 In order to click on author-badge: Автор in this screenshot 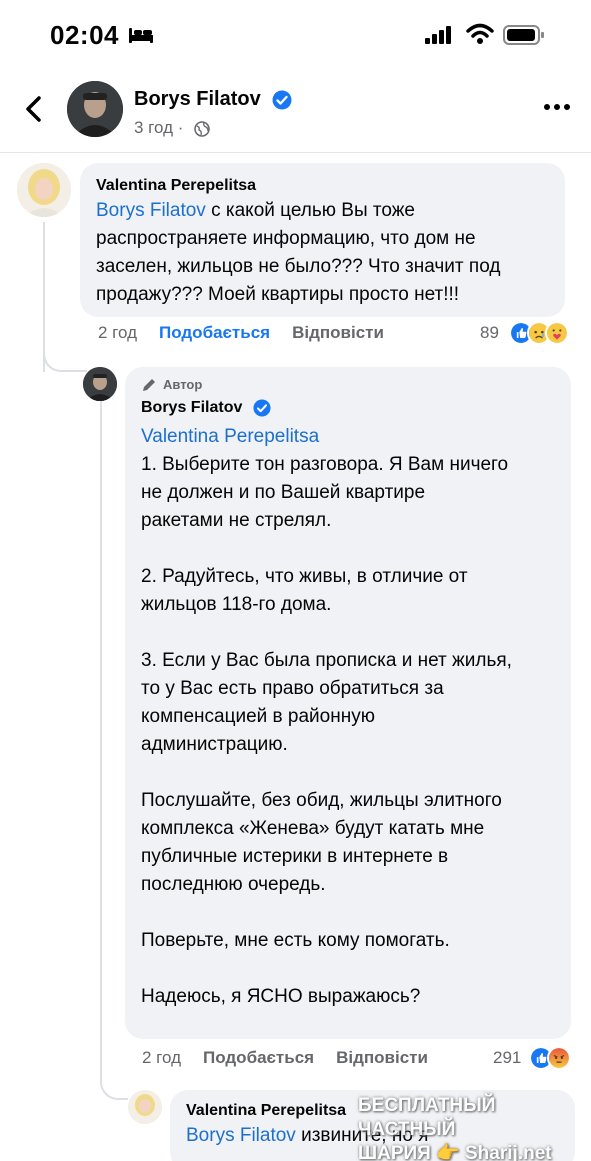, I will do `click(348, 385)`.